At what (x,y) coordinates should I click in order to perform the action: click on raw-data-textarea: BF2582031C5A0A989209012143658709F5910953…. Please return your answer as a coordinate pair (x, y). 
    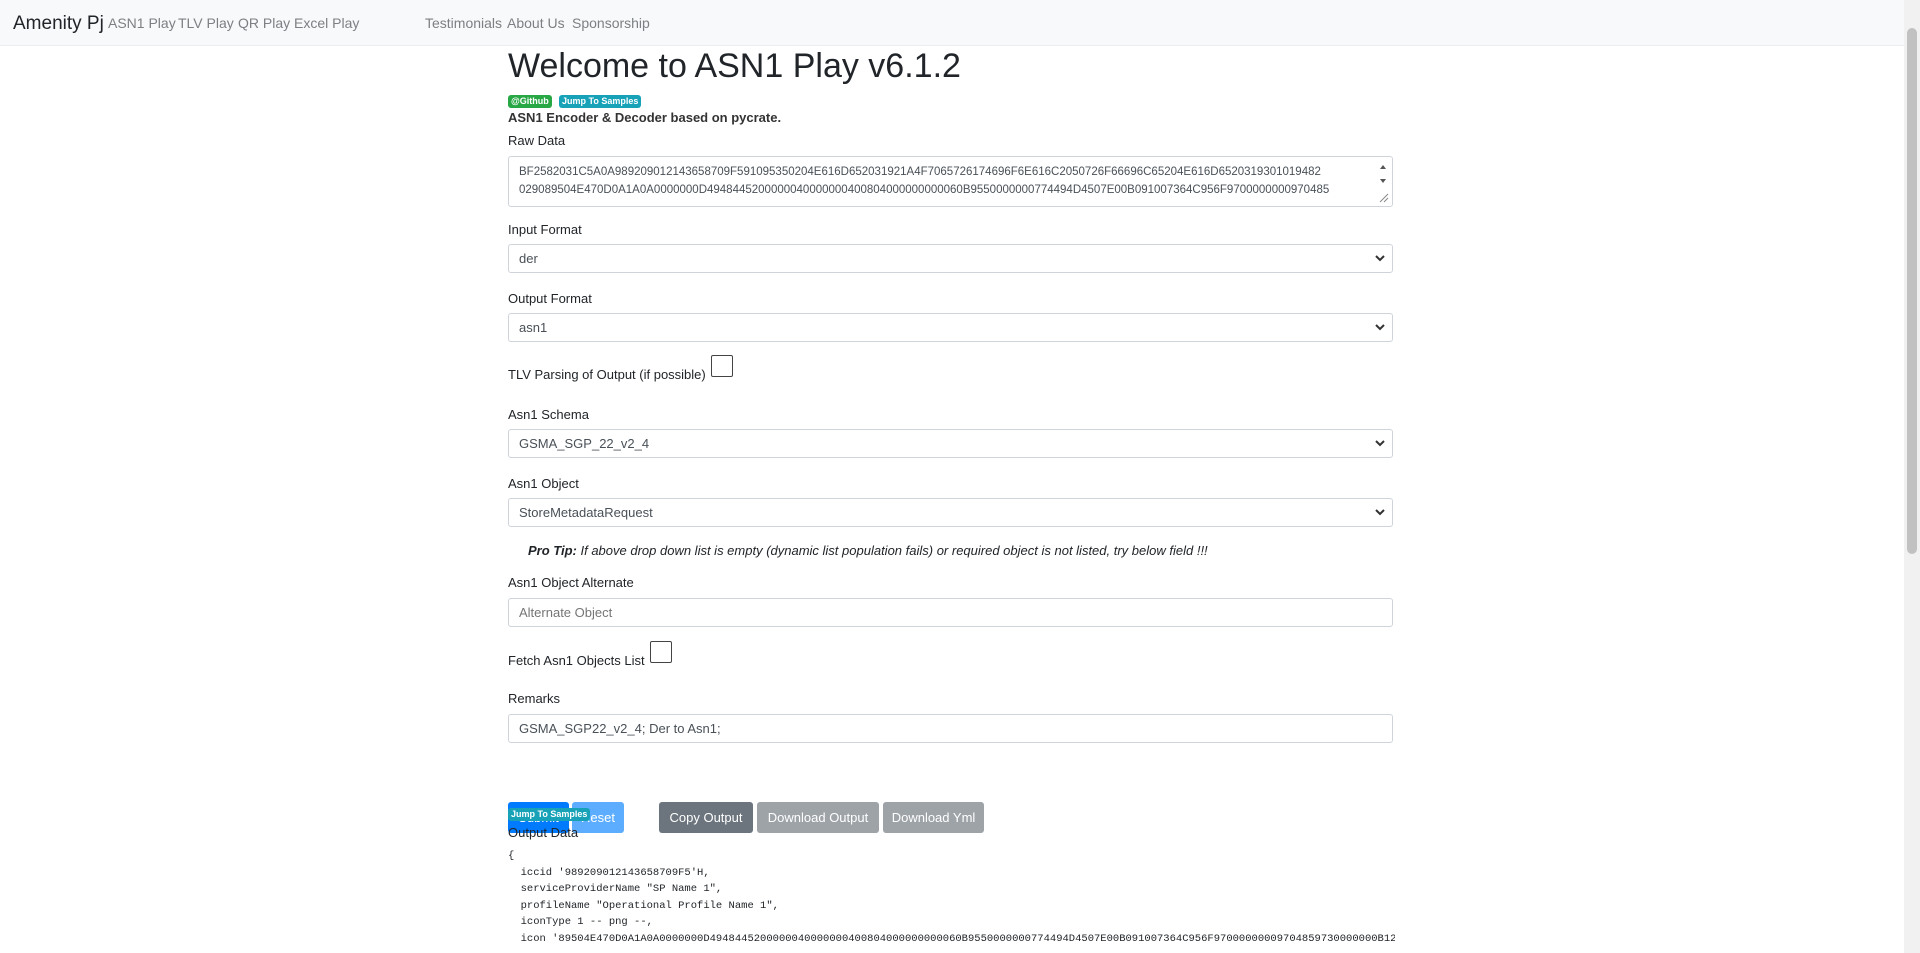
    Looking at the image, I should click on (950, 181).